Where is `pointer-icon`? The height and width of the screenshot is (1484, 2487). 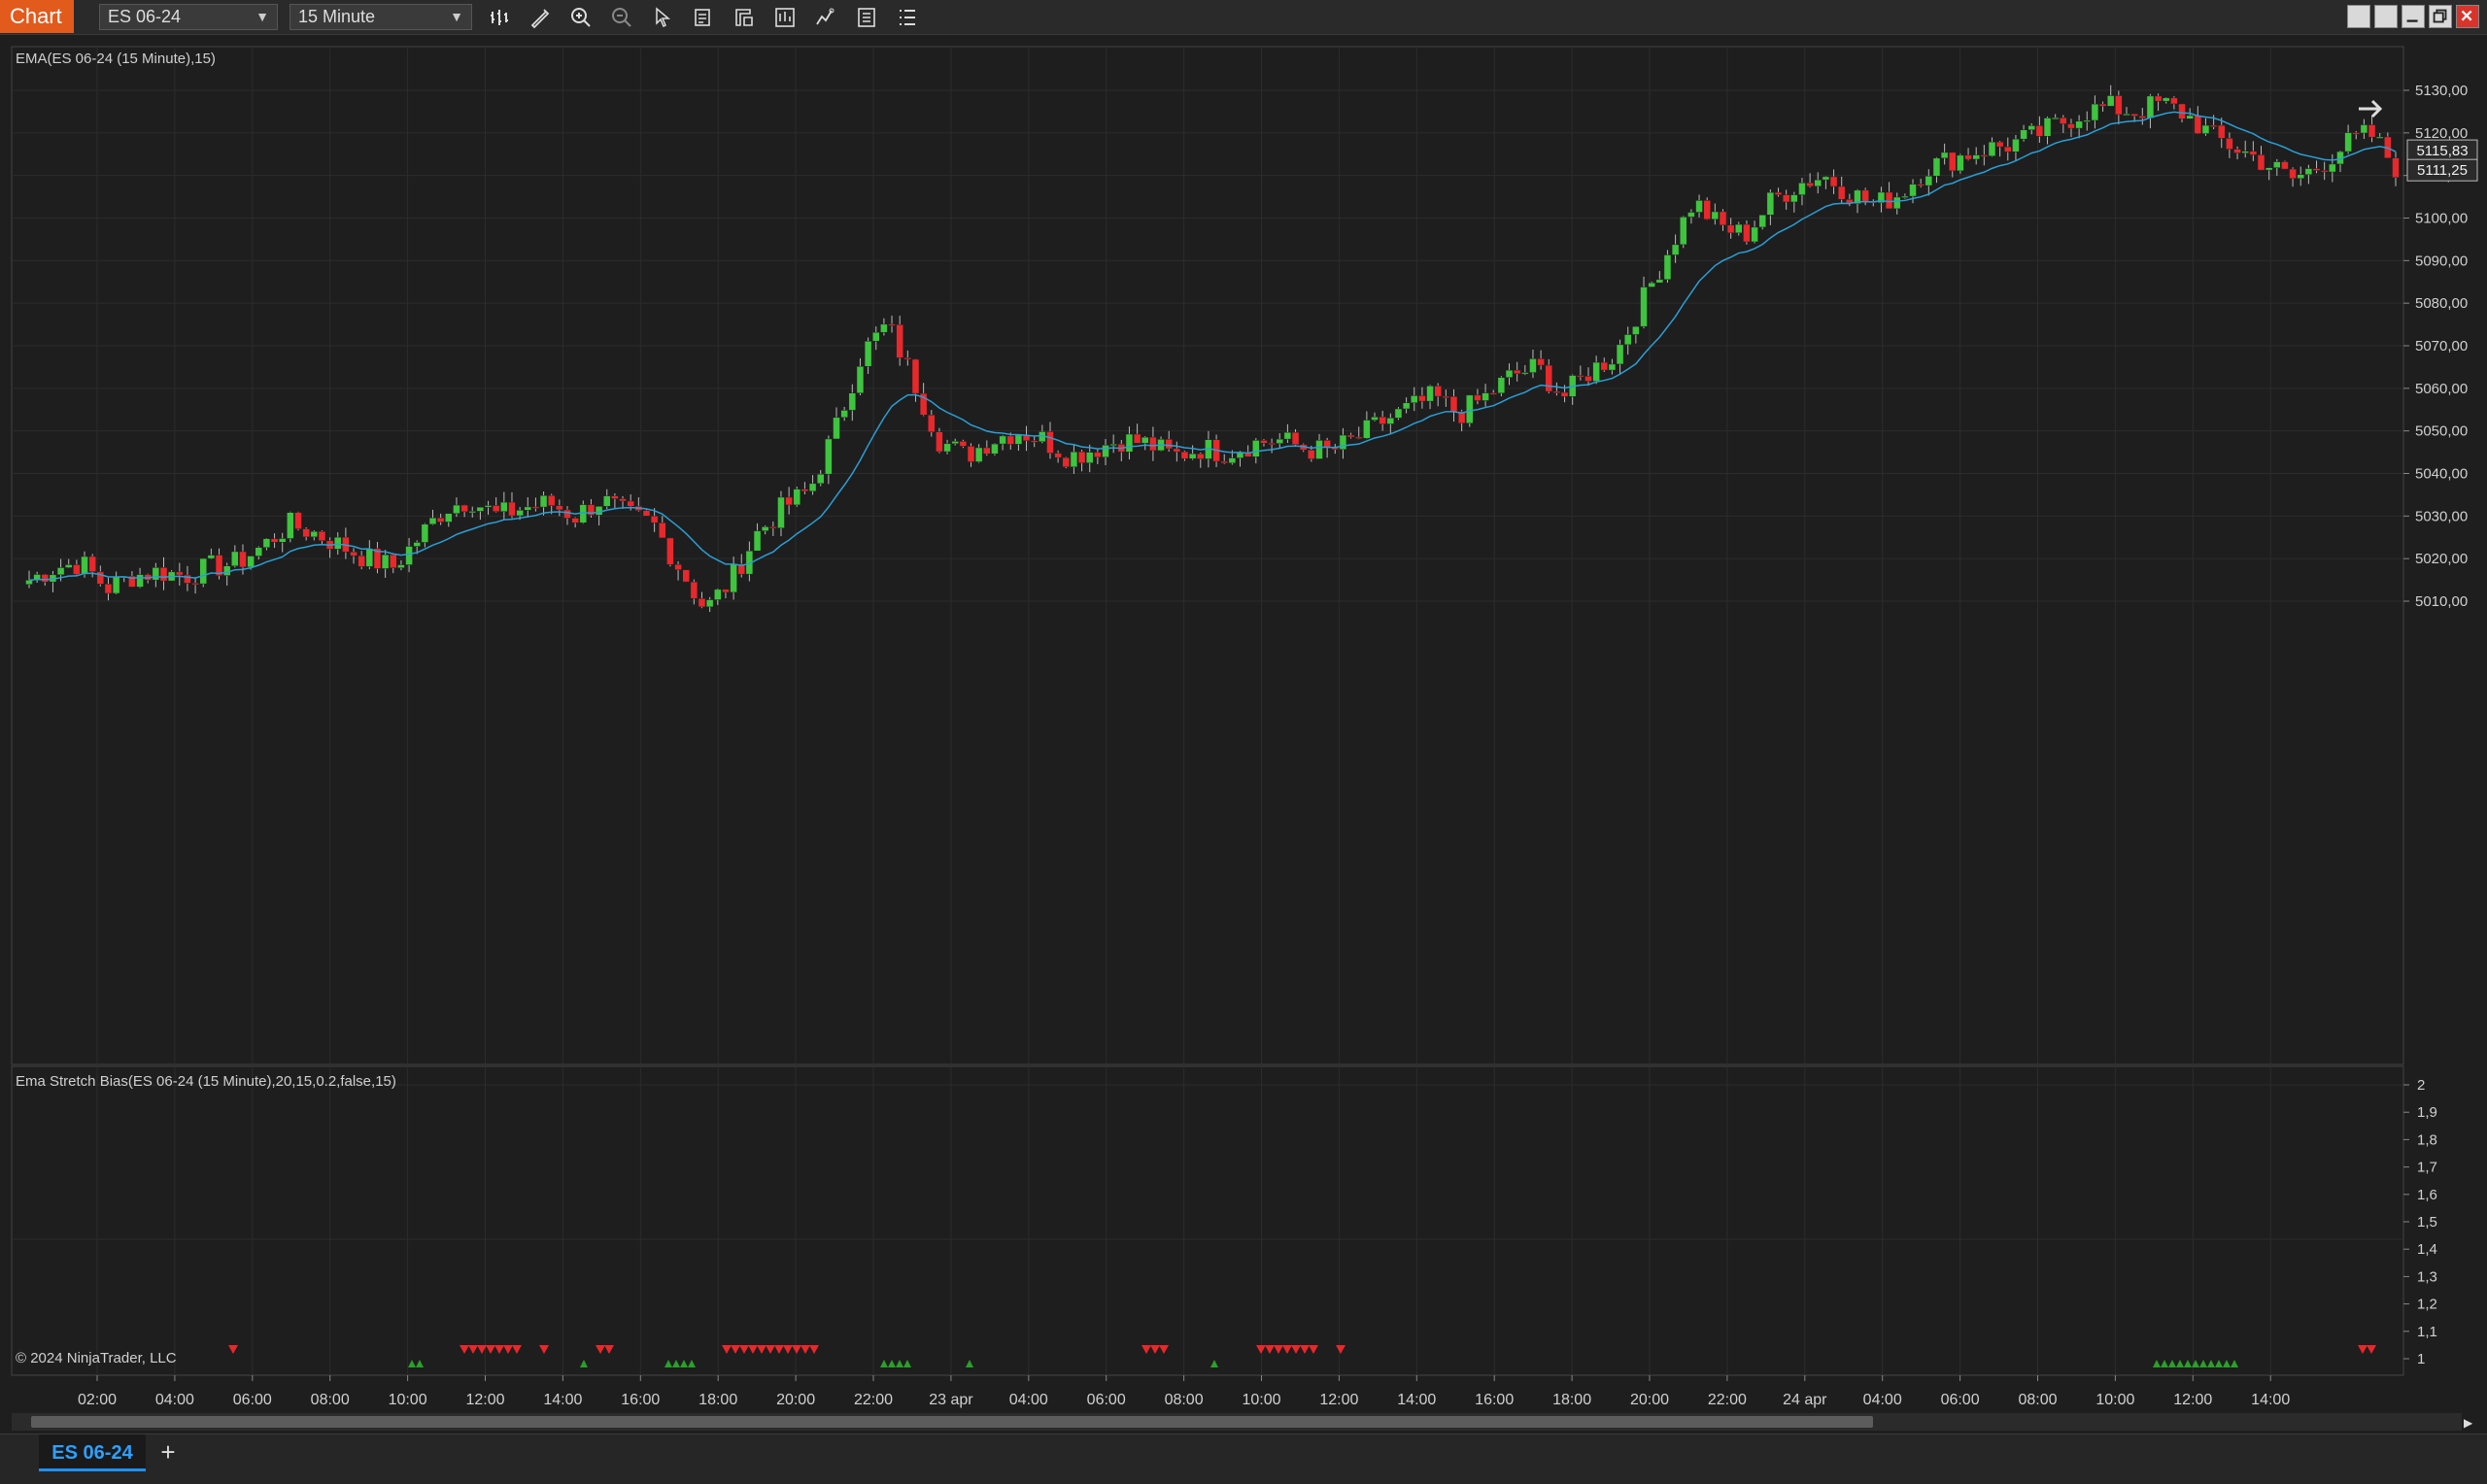 pointer-icon is located at coordinates (662, 17).